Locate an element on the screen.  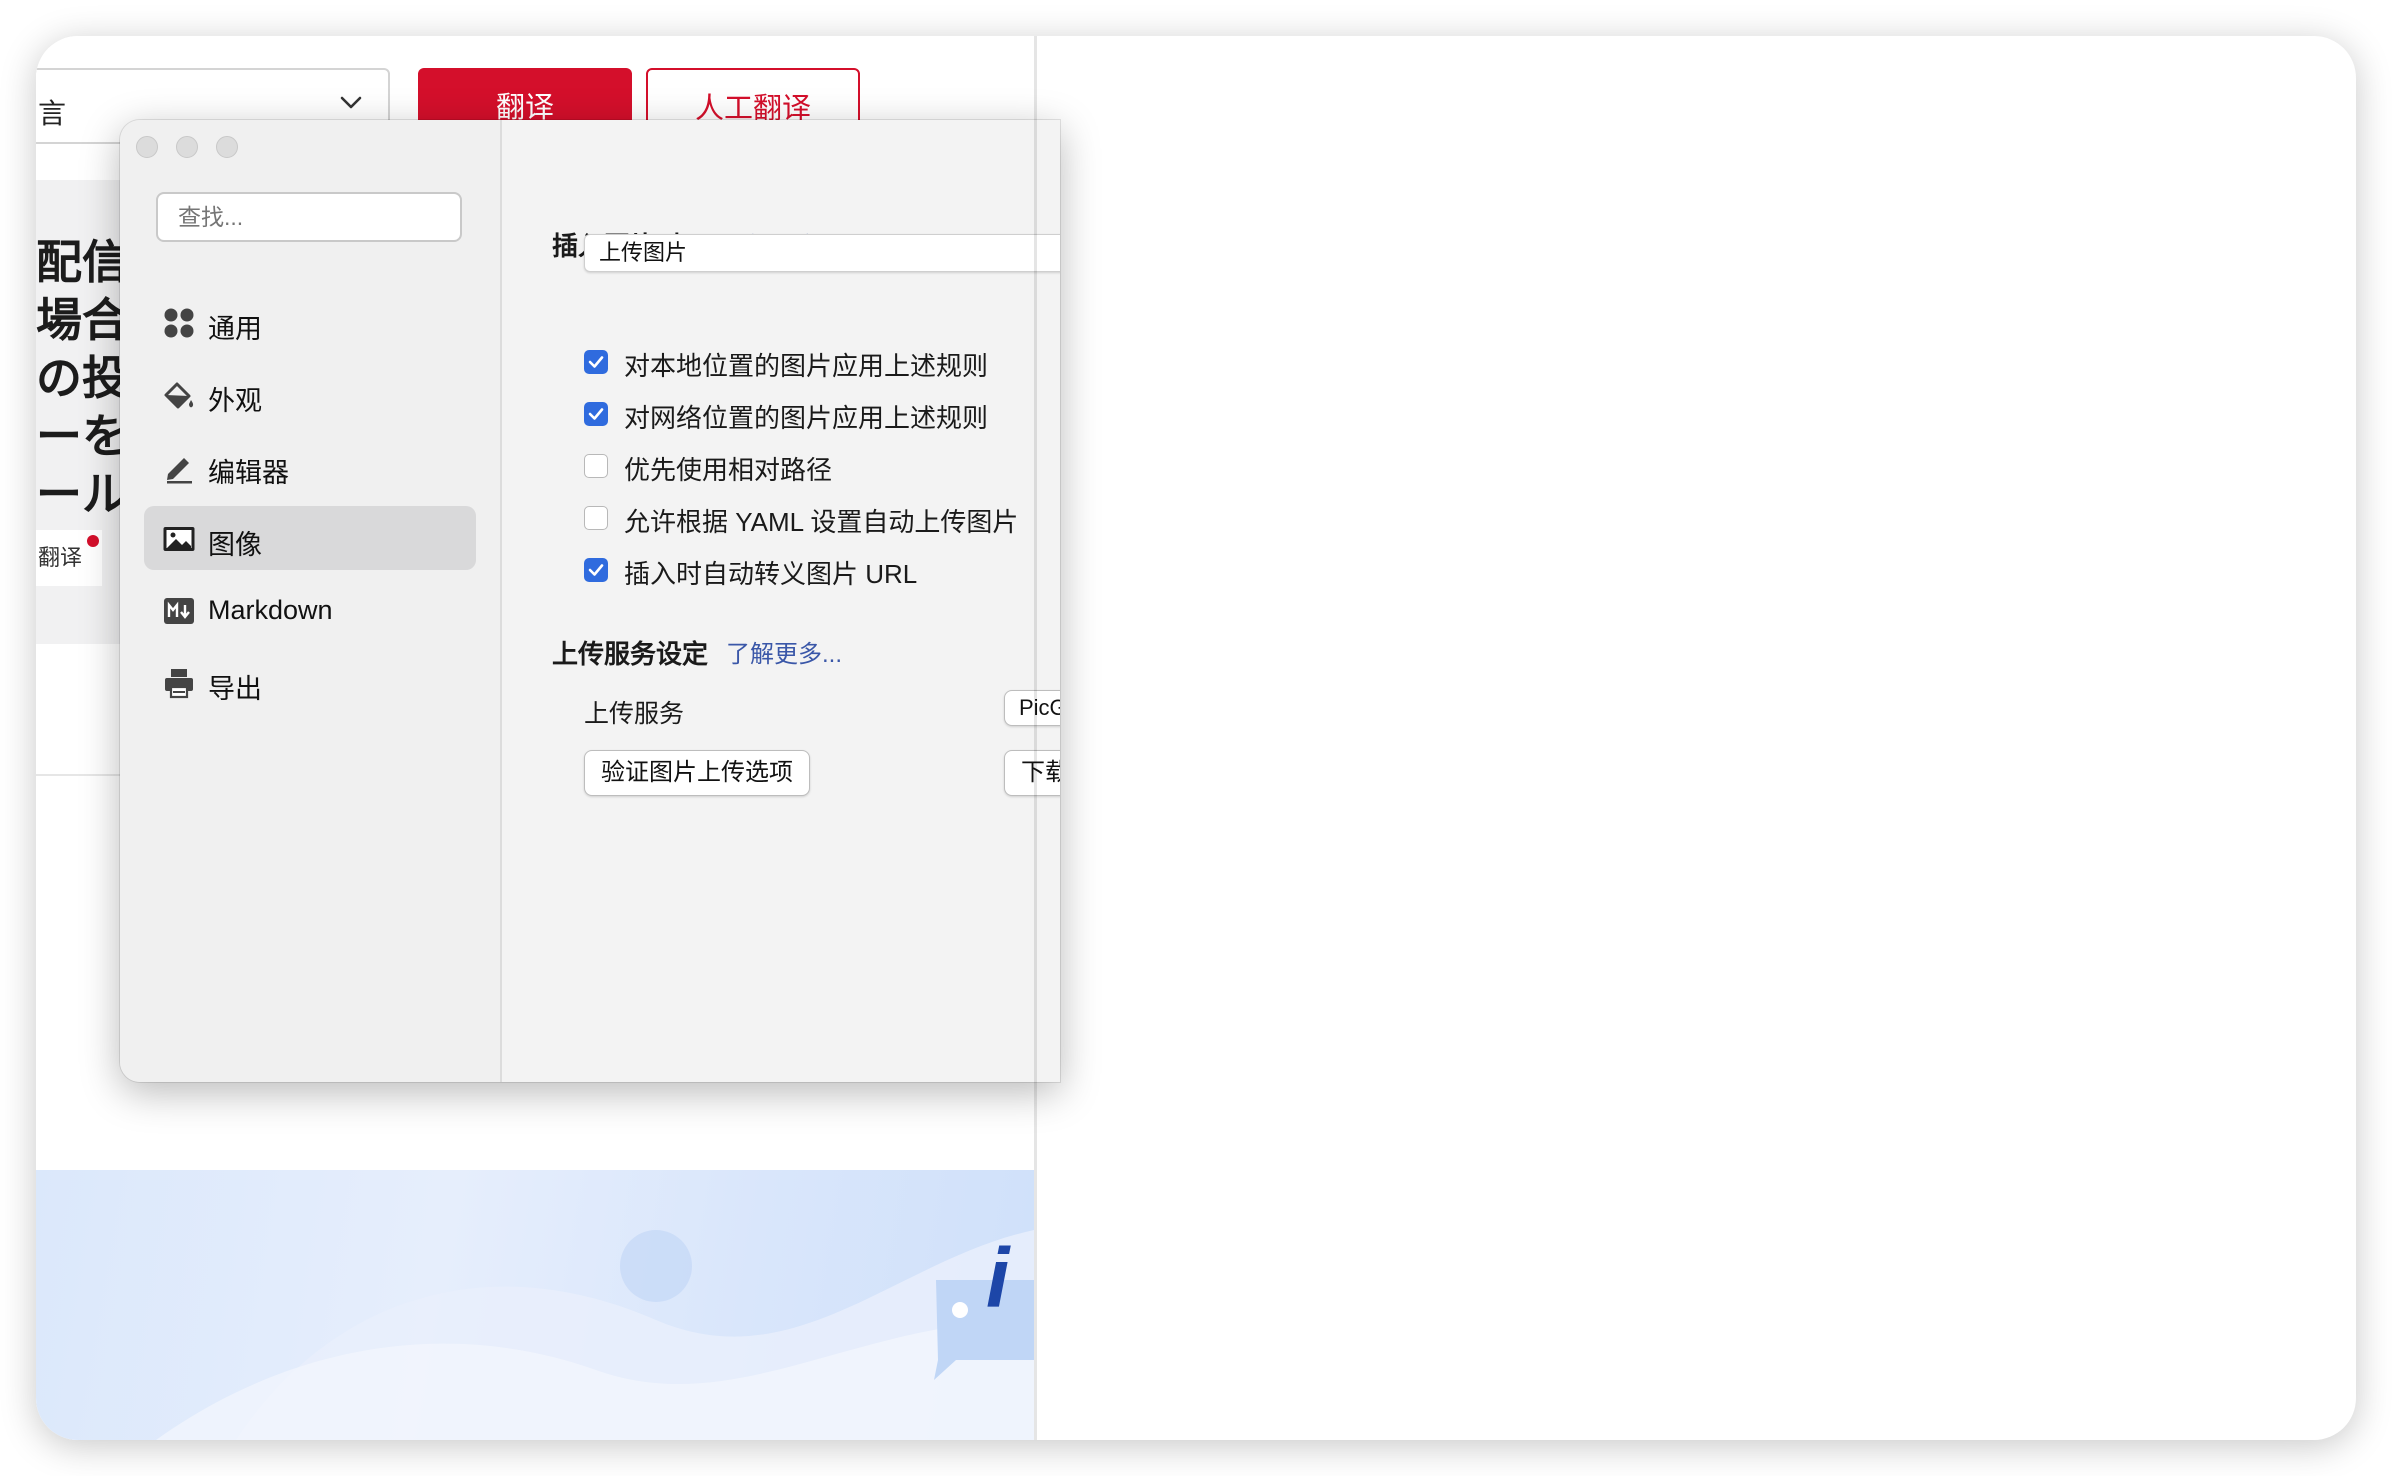
image-icon is located at coordinates (179, 539).